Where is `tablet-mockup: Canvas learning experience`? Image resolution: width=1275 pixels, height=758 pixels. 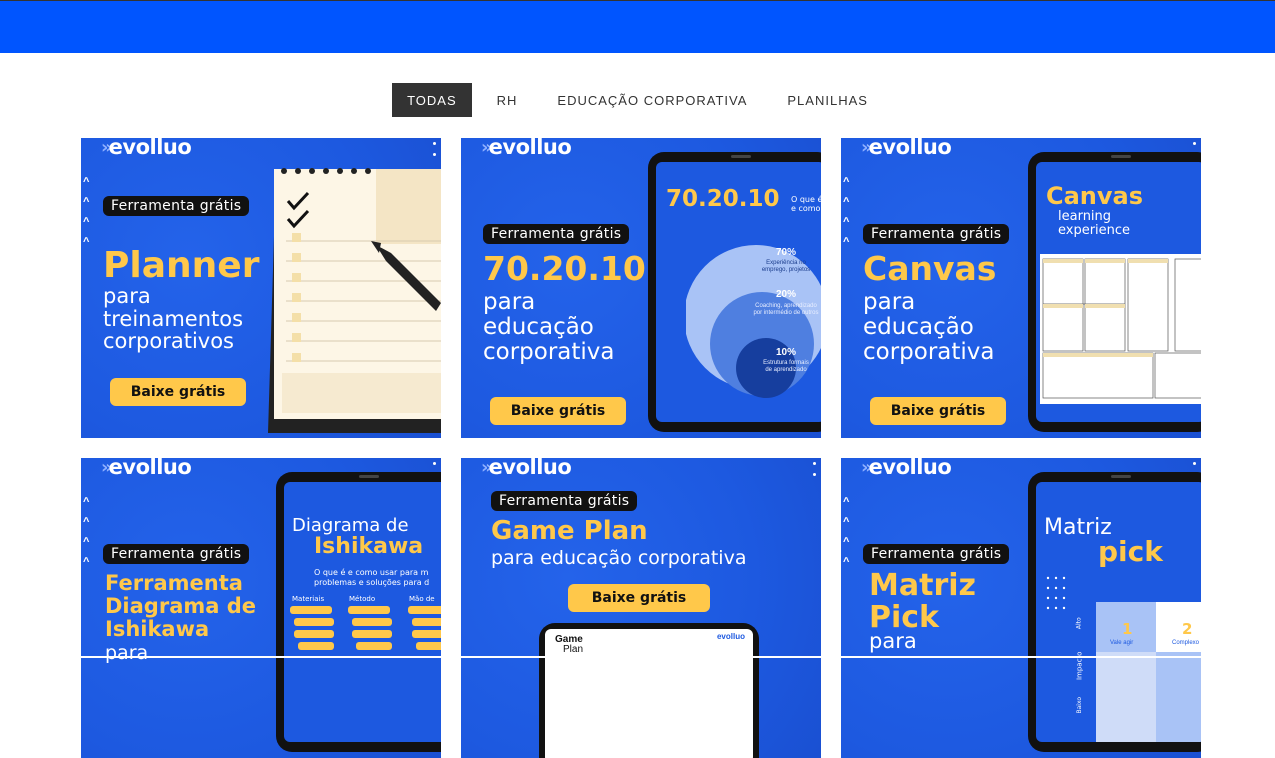
tablet-mockup: Canvas learning experience is located at coordinates (1114, 292).